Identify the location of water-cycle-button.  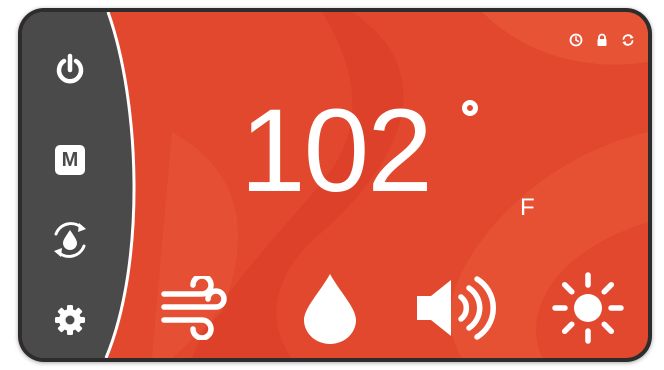
(70, 242).